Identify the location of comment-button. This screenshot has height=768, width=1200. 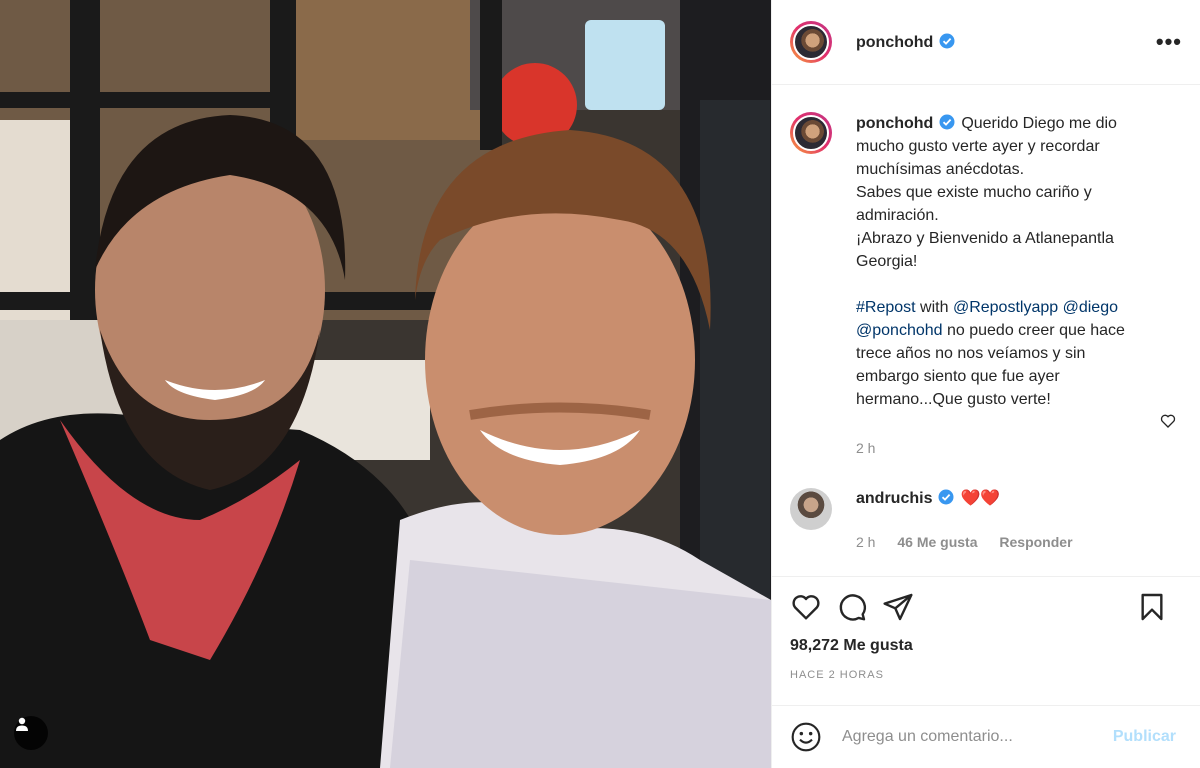
(852, 607).